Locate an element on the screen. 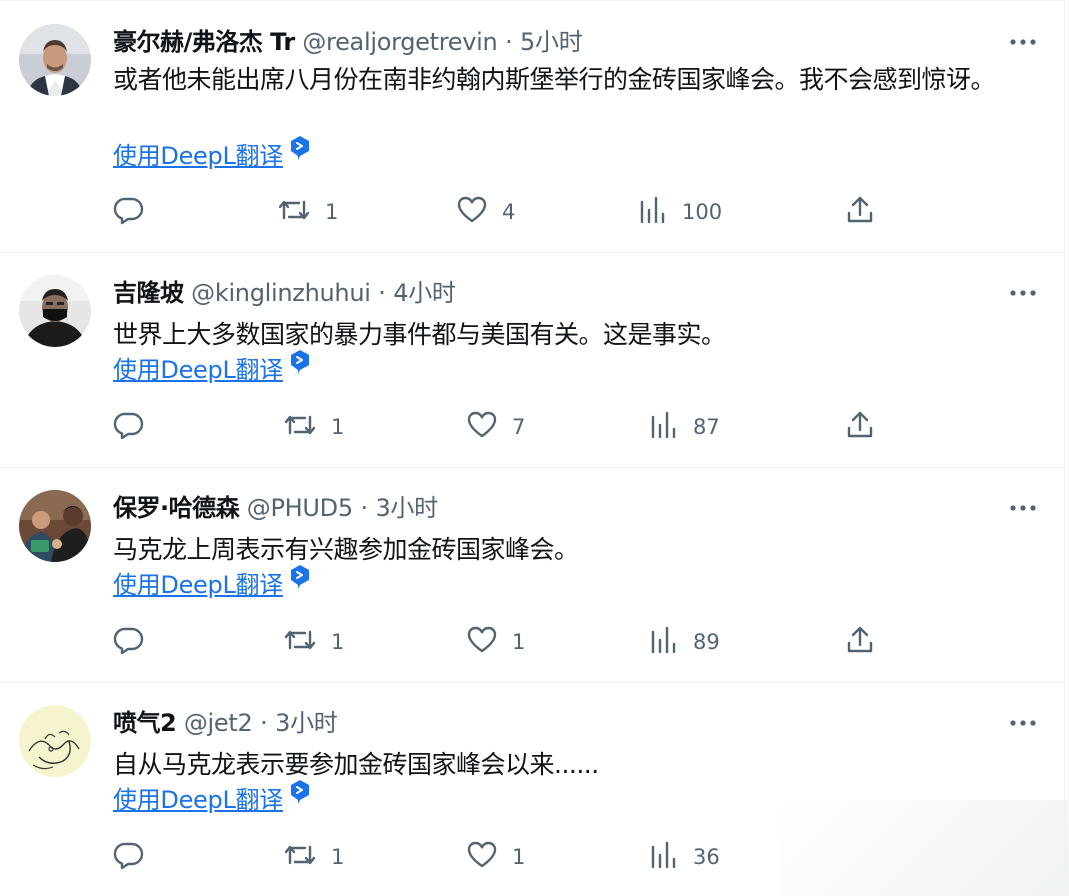  views-count: 100 is located at coordinates (702, 212).